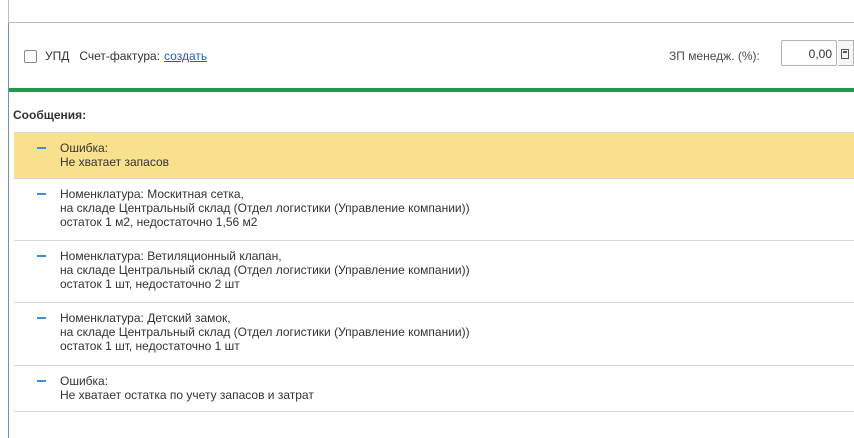 The height and width of the screenshot is (438, 854). I want to click on calculator-icon, so click(845, 54).